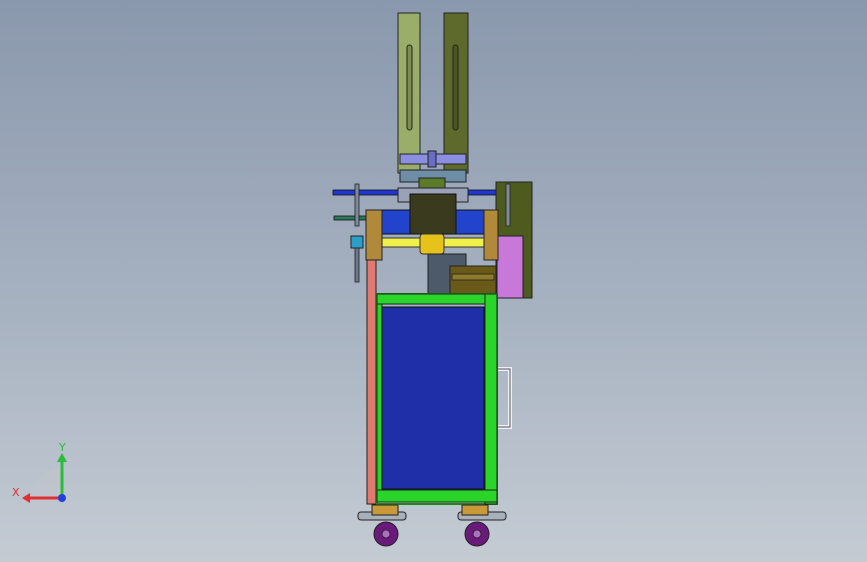 This screenshot has height=562, width=867. What do you see at coordinates (510, 267) in the screenshot?
I see `pink-side-box` at bounding box center [510, 267].